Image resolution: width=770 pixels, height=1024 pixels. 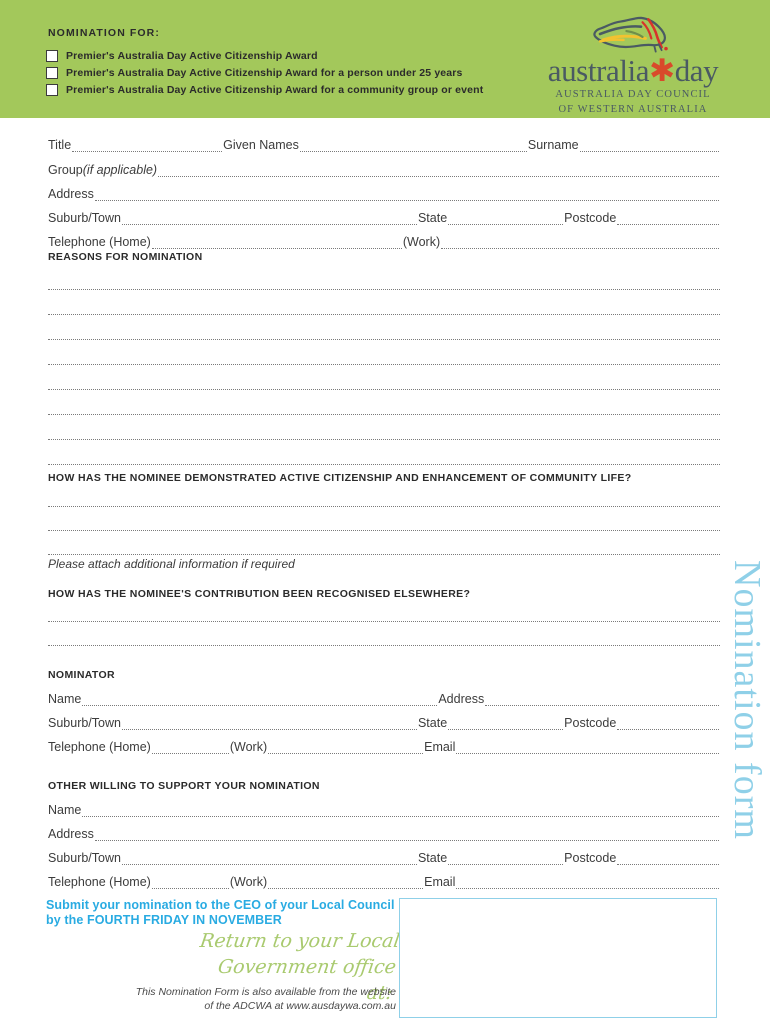 What do you see at coordinates (633, 109) in the screenshot?
I see `logo-subtitle-line2: OF WESTERN AUSTRALIA` at bounding box center [633, 109].